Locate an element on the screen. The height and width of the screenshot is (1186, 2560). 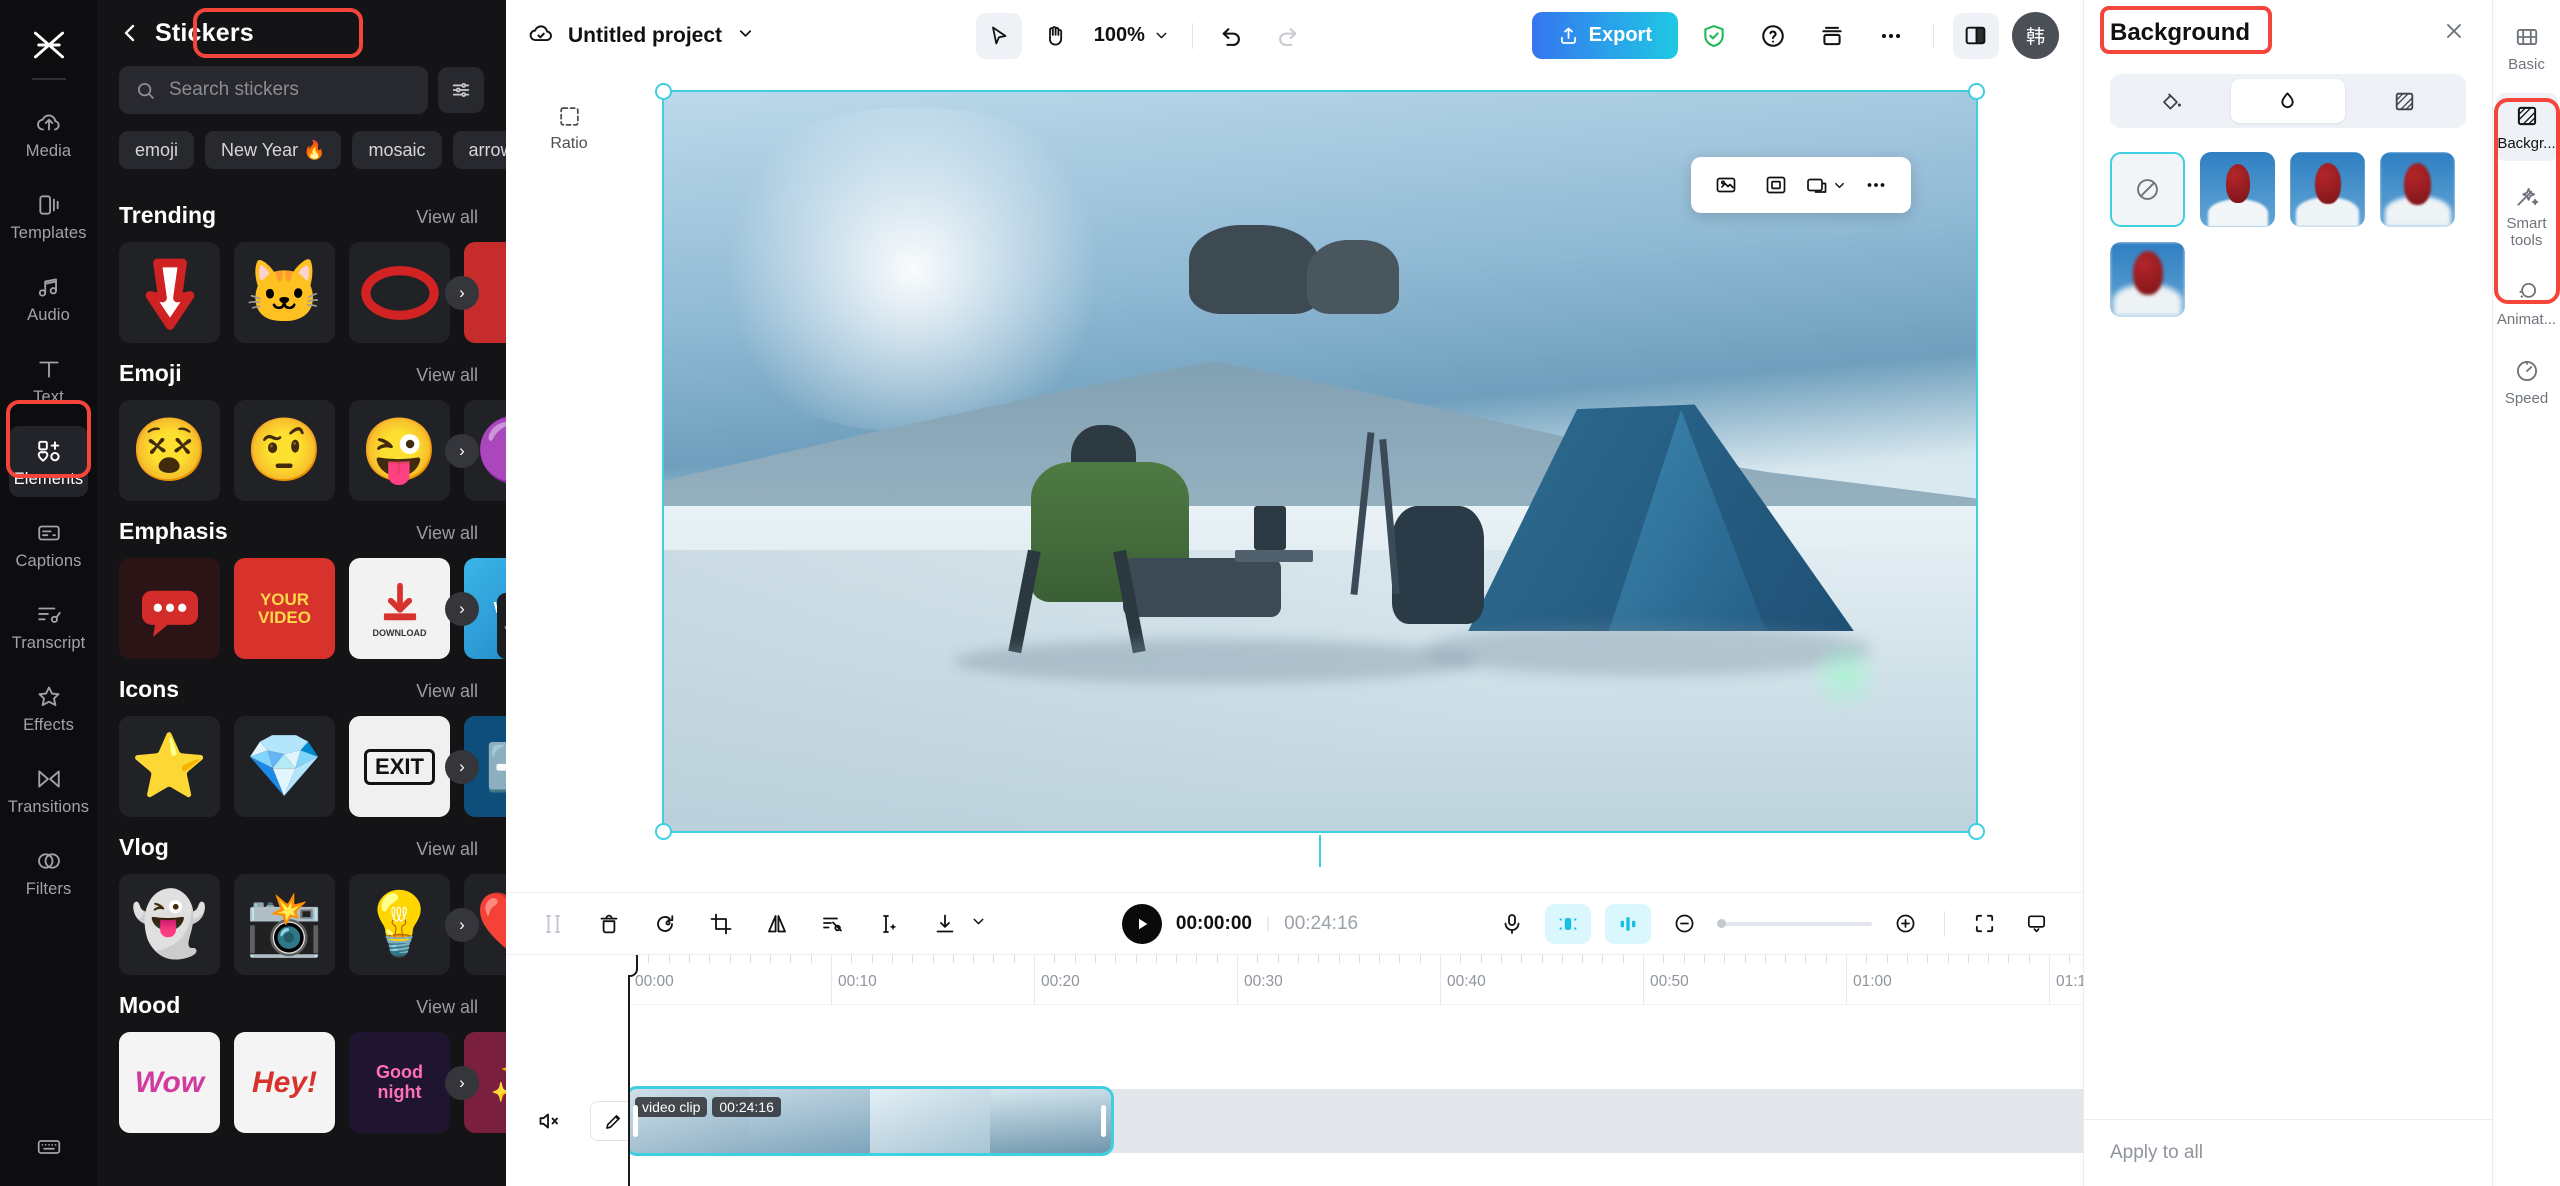
project-name: Untitled project is located at coordinates (645, 36).